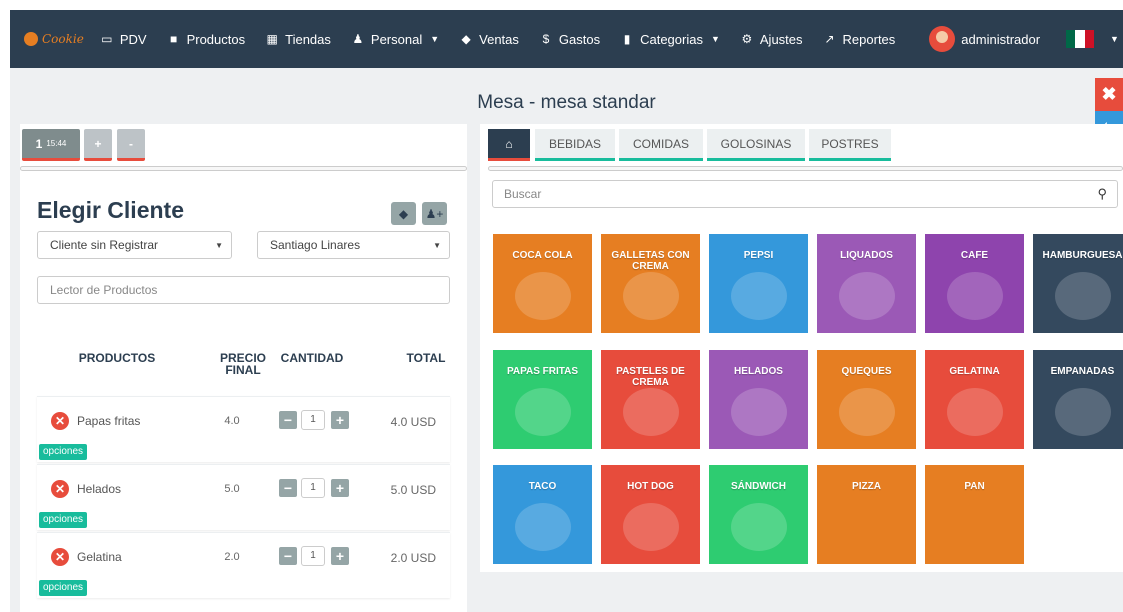 This screenshot has width=1123, height=612. Describe the element at coordinates (866, 371) in the screenshot. I see `product-label: QUEQUES` at that location.